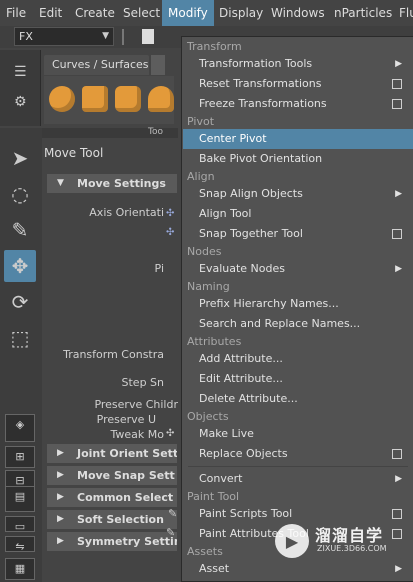 This screenshot has height=582, width=413. What do you see at coordinates (298, 479) in the screenshot?
I see `menu-item-convert: Convert ▶` at bounding box center [298, 479].